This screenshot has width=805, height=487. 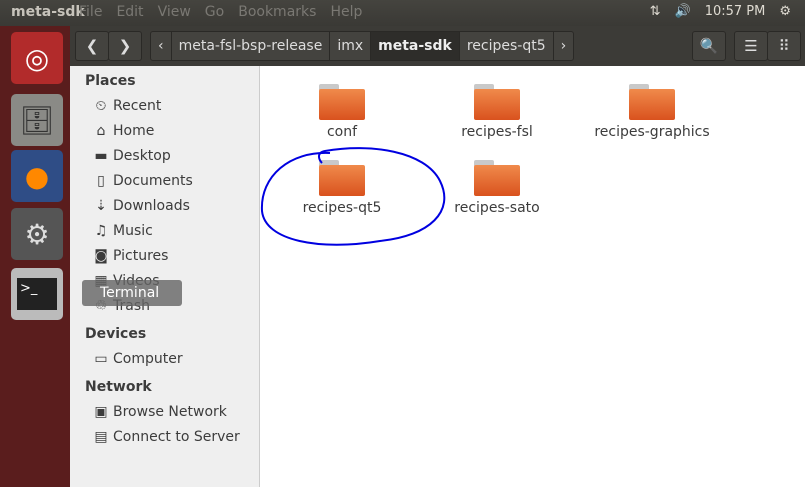 I want to click on recent-icon: ⏲, so click(x=101, y=106).